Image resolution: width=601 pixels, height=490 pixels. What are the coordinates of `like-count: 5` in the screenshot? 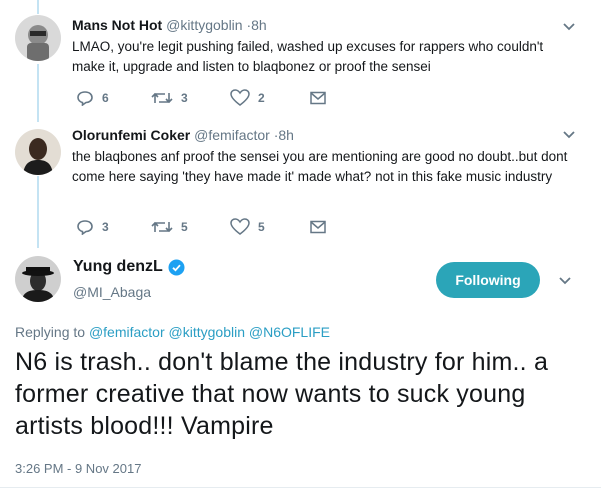 It's located at (261, 226).